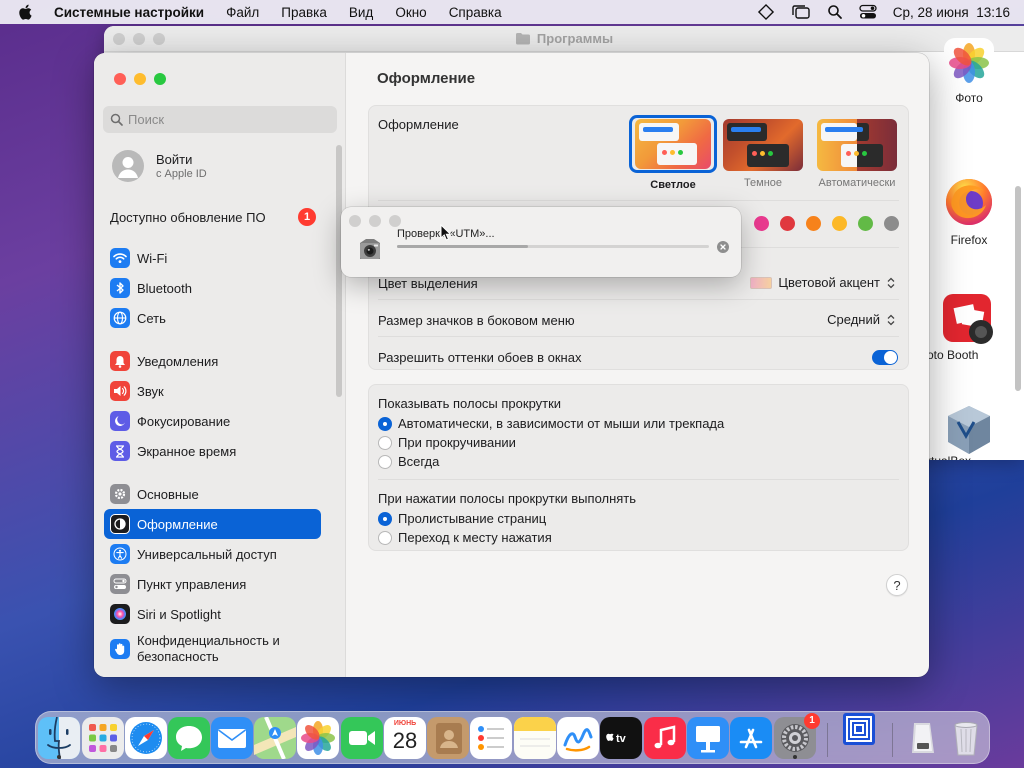  What do you see at coordinates (969, 71) in the screenshot?
I see `finder-app-photos: Фото` at bounding box center [969, 71].